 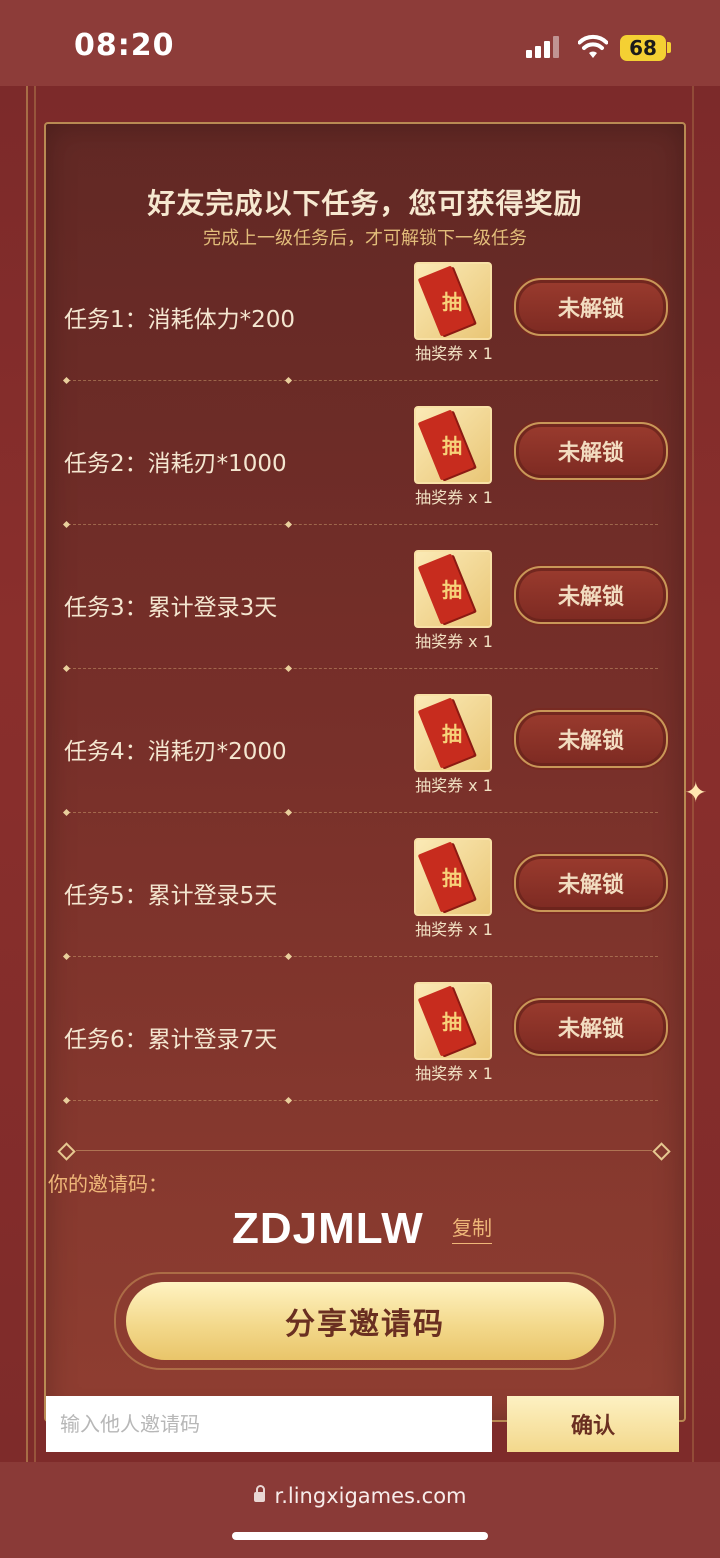 What do you see at coordinates (269, 1424) in the screenshot?
I see `invite-code-input` at bounding box center [269, 1424].